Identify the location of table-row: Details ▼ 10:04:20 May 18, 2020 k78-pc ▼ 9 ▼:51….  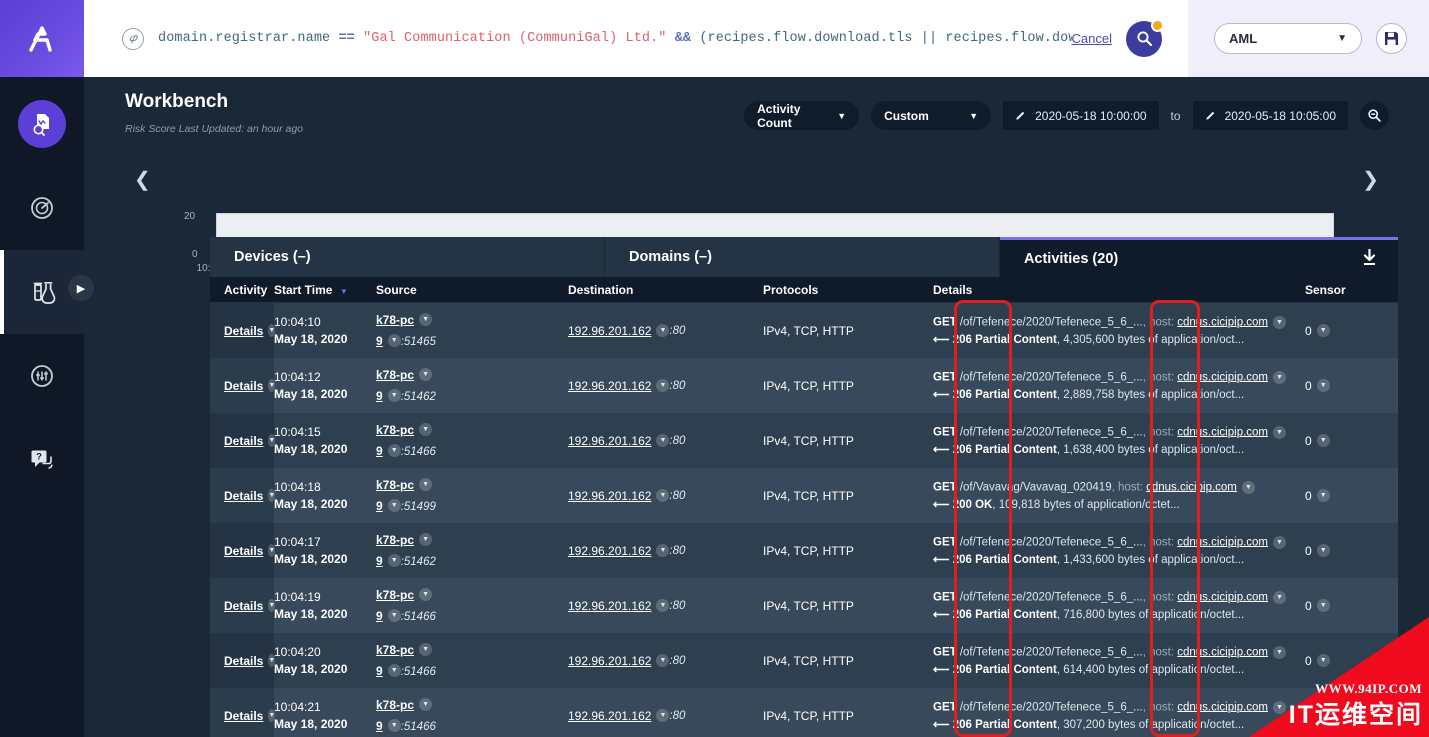
(804, 660).